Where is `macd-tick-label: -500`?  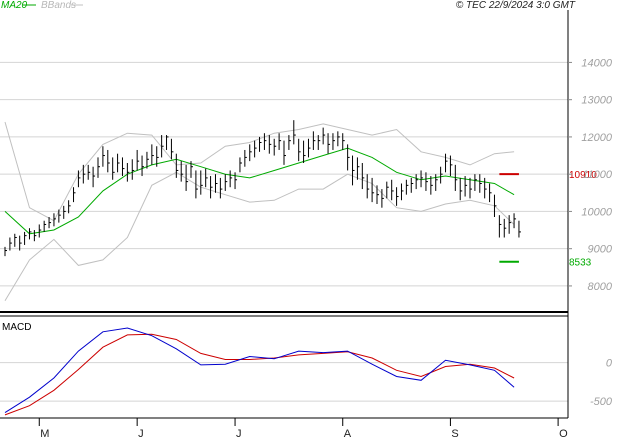
macd-tick-label: -500 is located at coordinates (601, 402).